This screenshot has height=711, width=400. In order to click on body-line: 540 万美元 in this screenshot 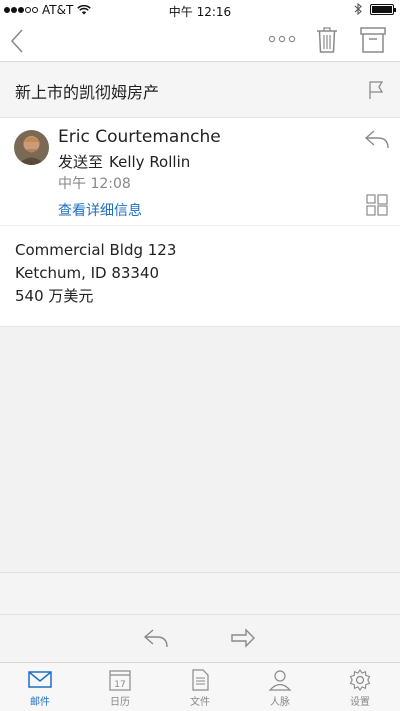, I will do `click(54, 296)`.